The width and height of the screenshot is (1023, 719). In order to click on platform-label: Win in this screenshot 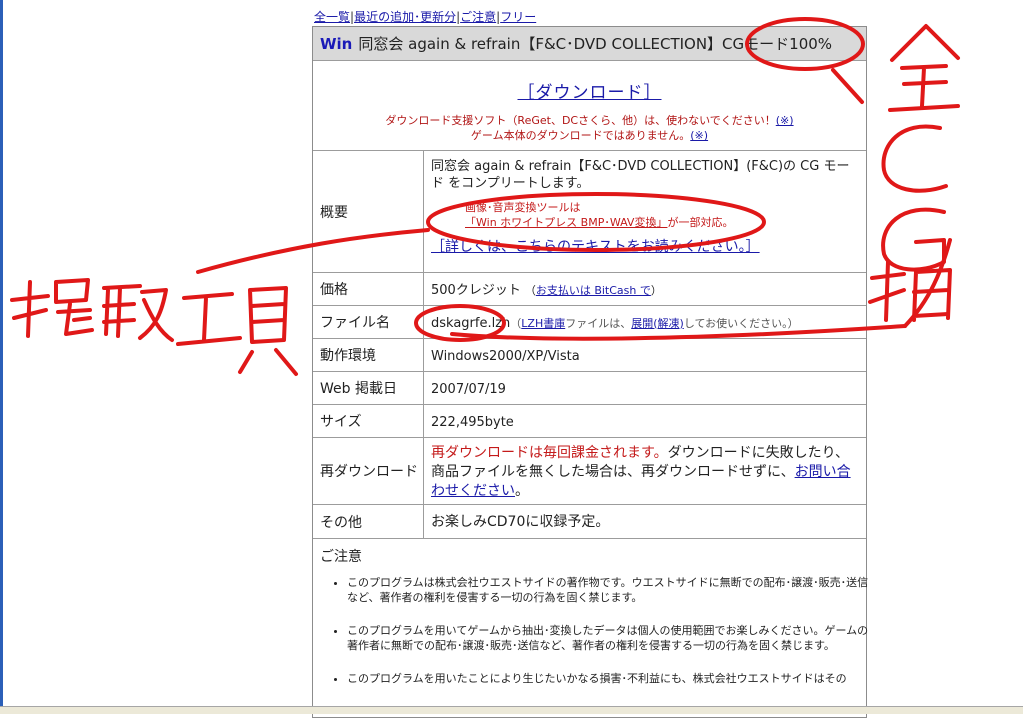, I will do `click(336, 43)`.